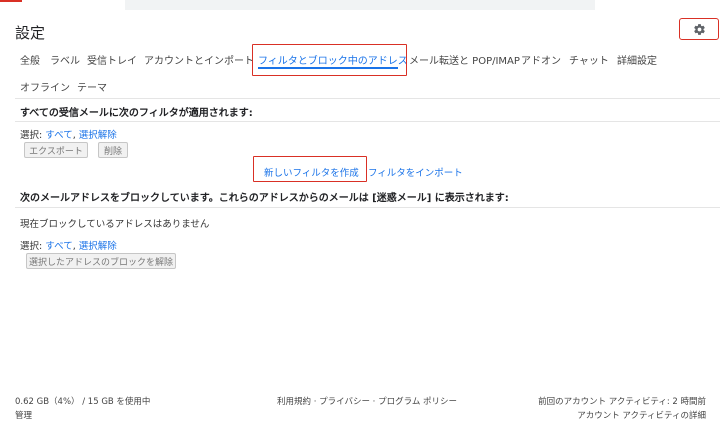 The width and height of the screenshot is (720, 448). I want to click on footer-links: 利用規約 · プライバシー · プログラム ポリシー, so click(367, 401).